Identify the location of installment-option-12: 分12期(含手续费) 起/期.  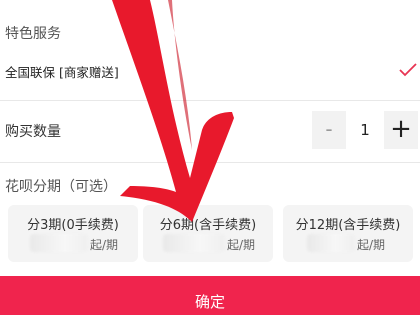
(348, 233).